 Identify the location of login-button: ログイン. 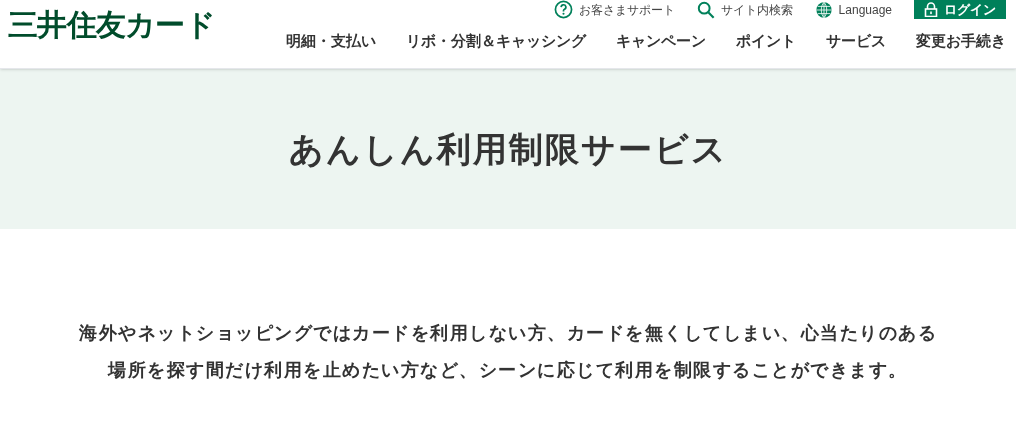
(960, 9).